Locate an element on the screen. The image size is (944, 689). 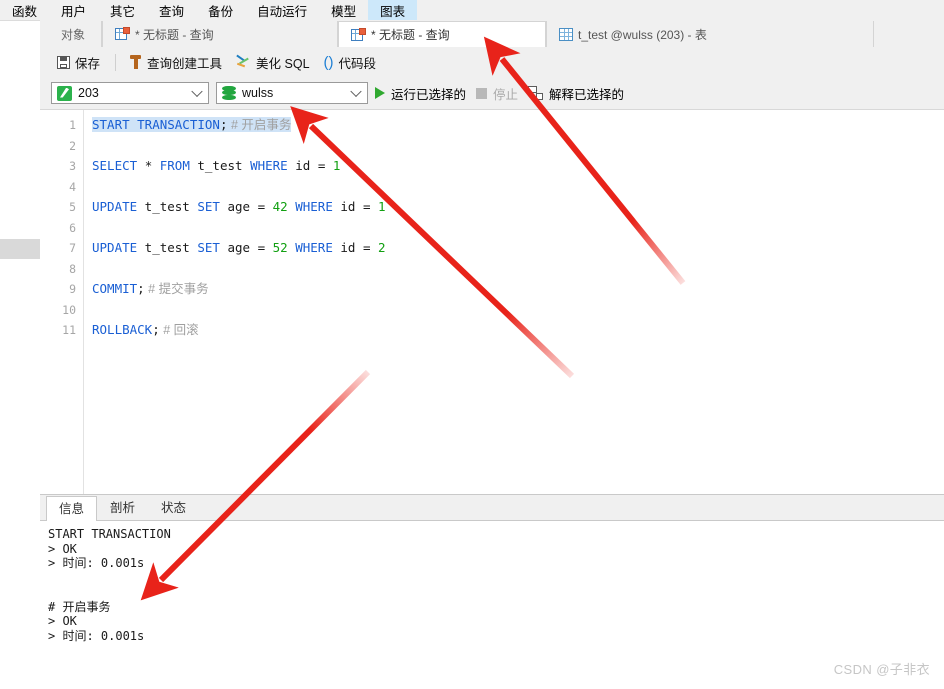
line-number: 3 is located at coordinates (72, 166).